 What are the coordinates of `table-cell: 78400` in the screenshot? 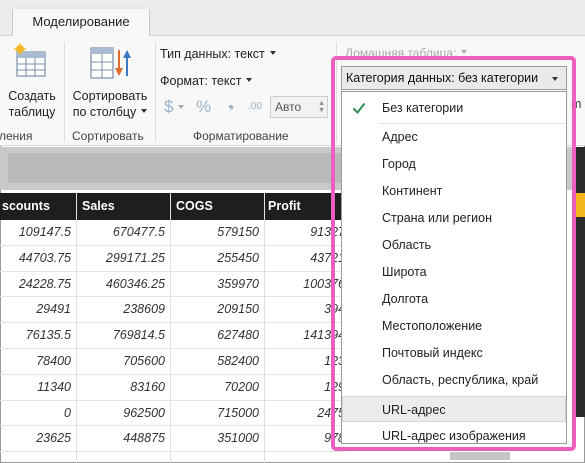 It's located at (53, 360).